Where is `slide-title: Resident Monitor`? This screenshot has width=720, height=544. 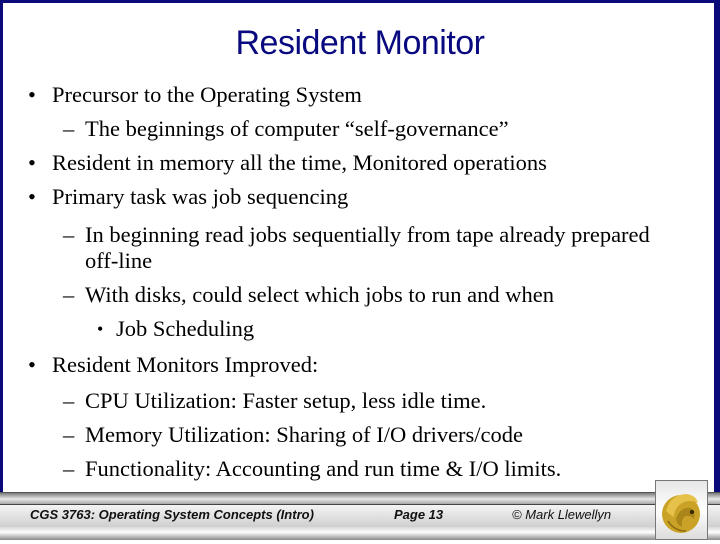
slide-title: Resident Monitor is located at coordinates (360, 43).